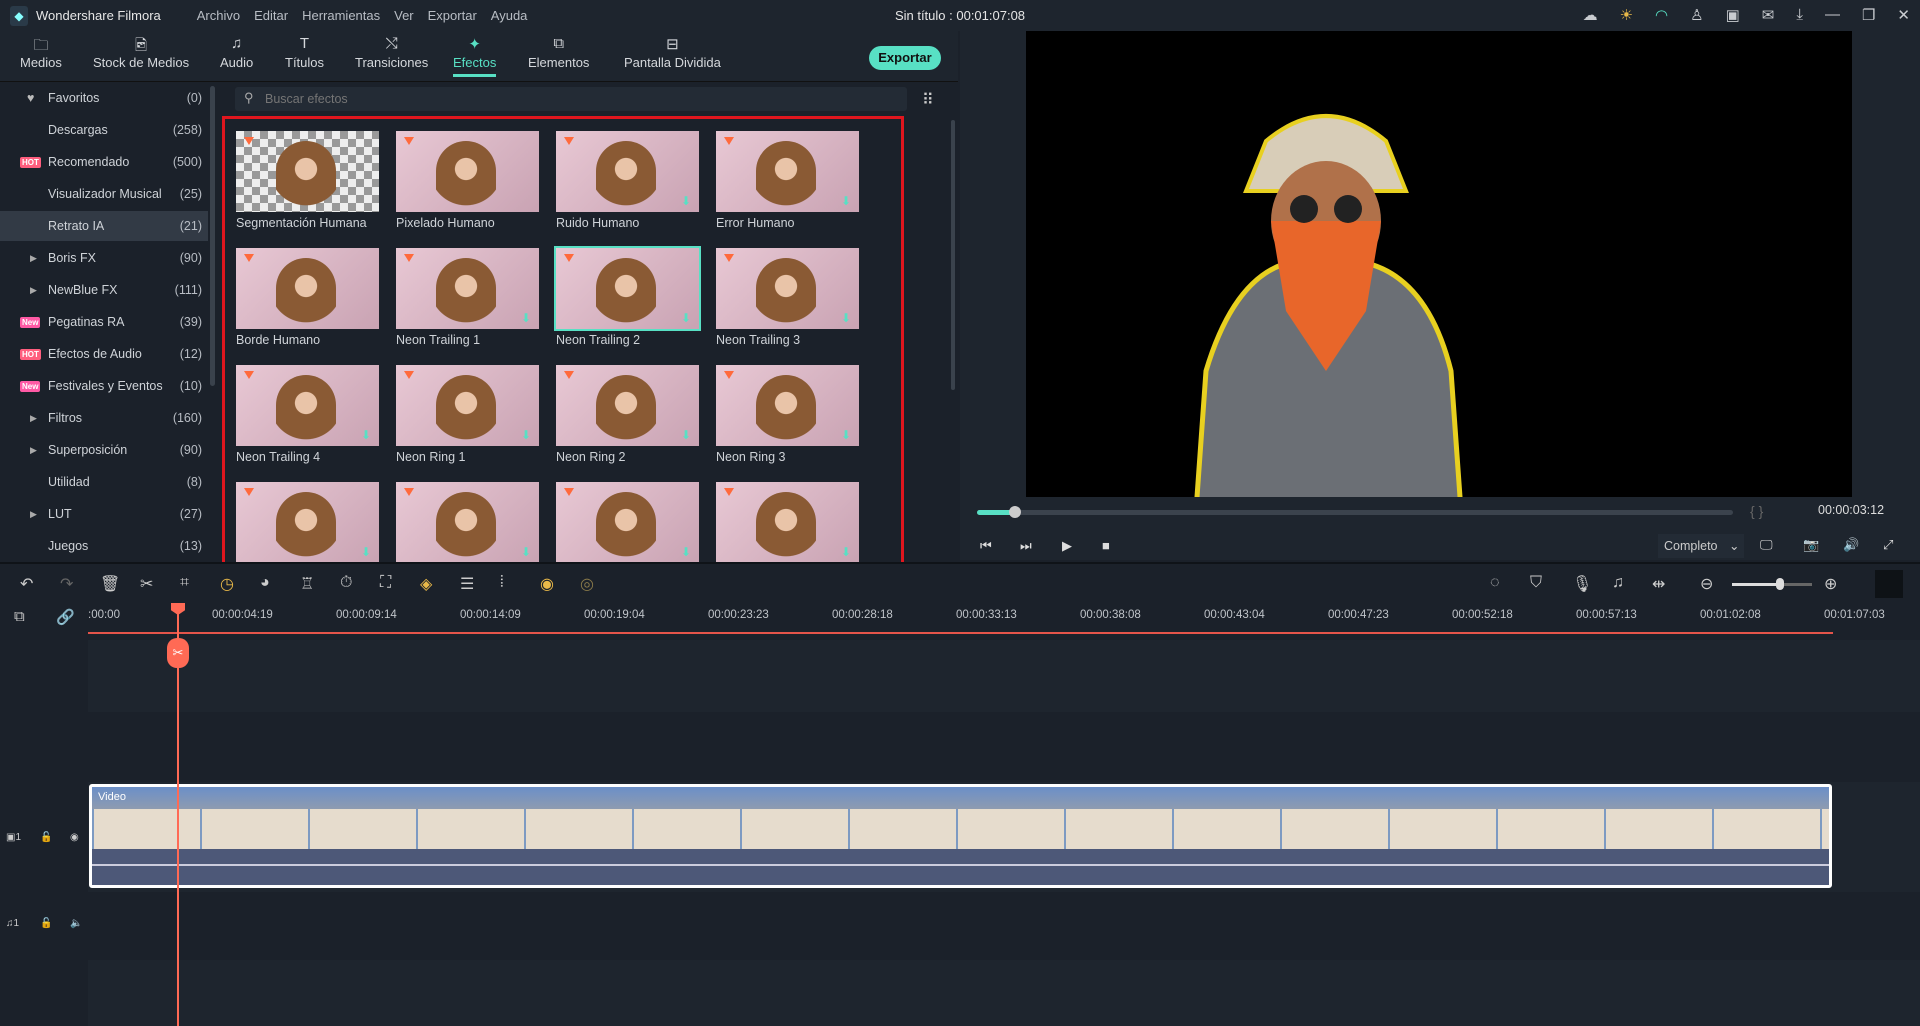 The width and height of the screenshot is (1920, 1026). Describe the element at coordinates (1582, 584) in the screenshot. I see `microphone-icon: 🎙` at that location.